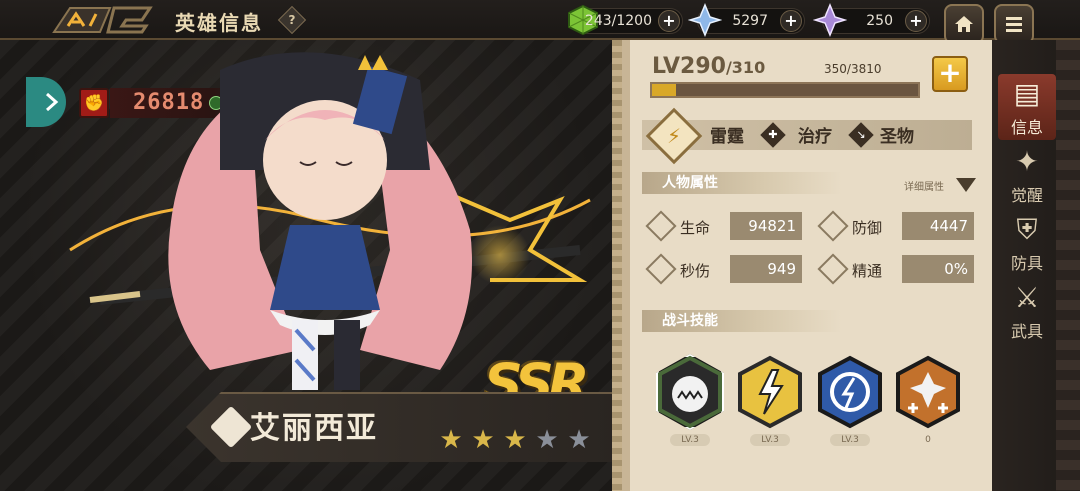 The height and width of the screenshot is (491, 1080). What do you see at coordinates (867, 228) in the screenshot?
I see `stat-label-def: 防御` at bounding box center [867, 228].